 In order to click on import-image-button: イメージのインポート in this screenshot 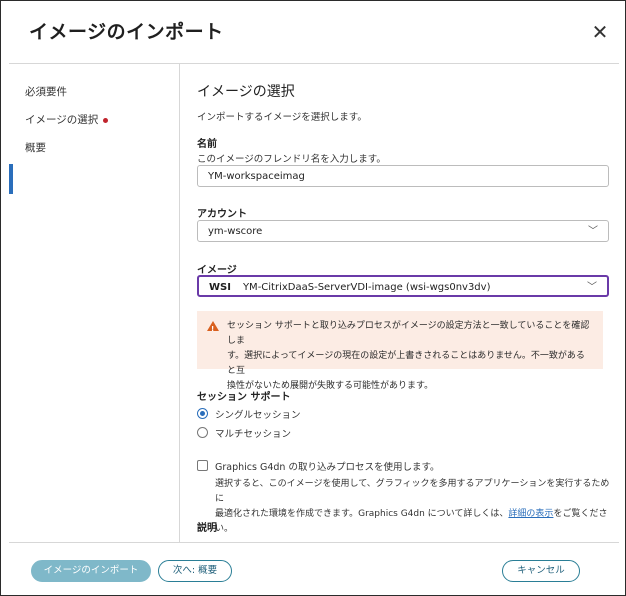, I will do `click(91, 571)`.